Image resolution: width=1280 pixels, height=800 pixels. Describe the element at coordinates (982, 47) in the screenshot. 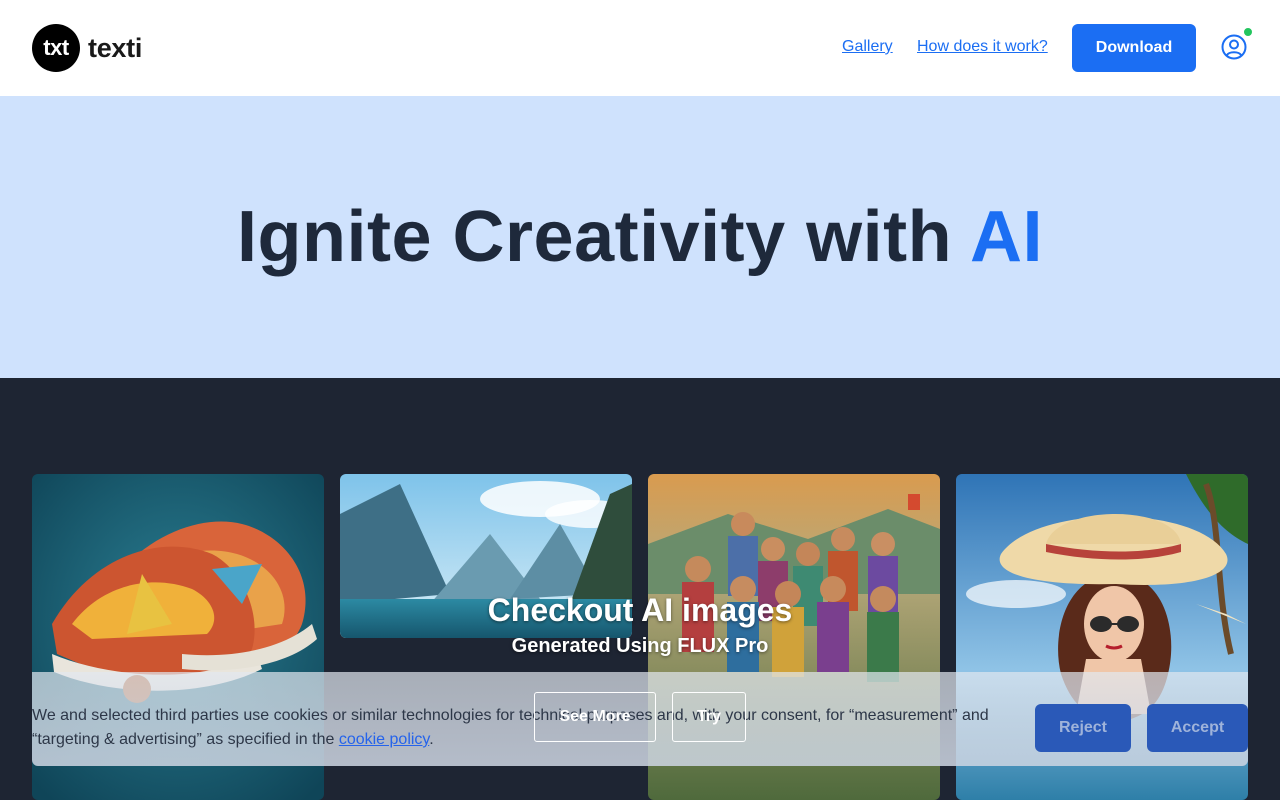

I see `nav-how-it-works-link: How does it work?` at that location.